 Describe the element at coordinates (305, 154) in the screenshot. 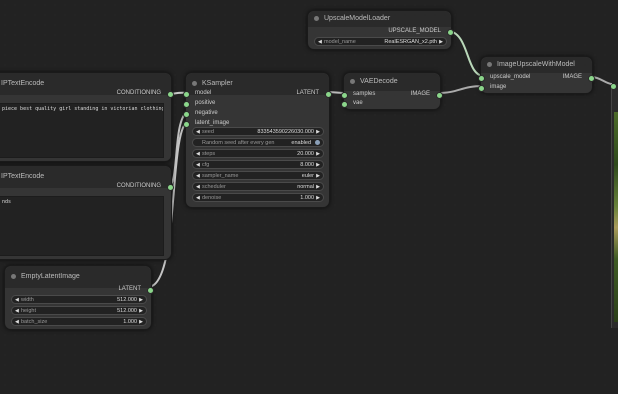

I see `widget-value: 20.000` at that location.